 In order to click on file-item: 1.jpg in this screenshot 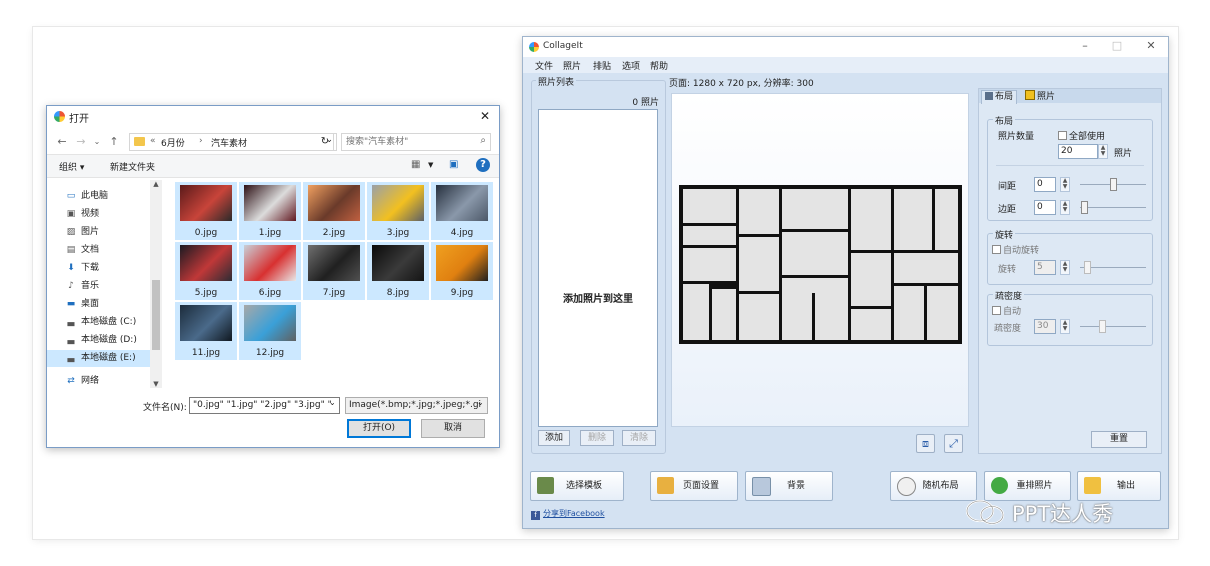, I will do `click(270, 211)`.